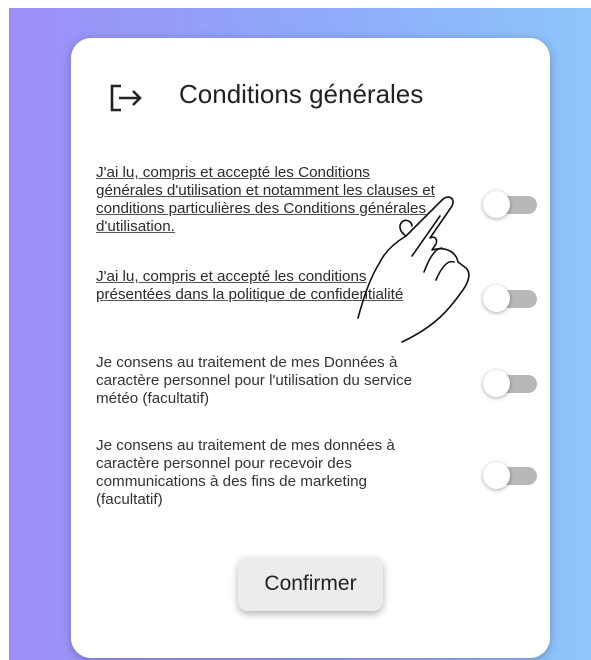  What do you see at coordinates (511, 476) in the screenshot?
I see `marketing-toggle` at bounding box center [511, 476].